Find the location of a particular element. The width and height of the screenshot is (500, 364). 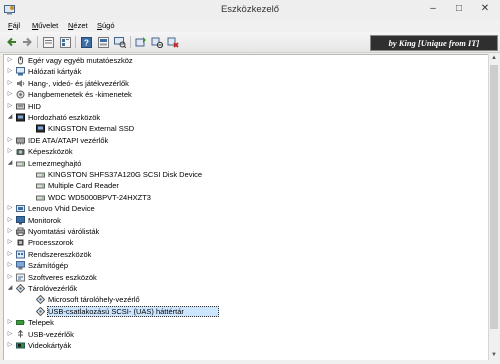

tree-category: ▷ Képeszközök is located at coordinates (244, 151).